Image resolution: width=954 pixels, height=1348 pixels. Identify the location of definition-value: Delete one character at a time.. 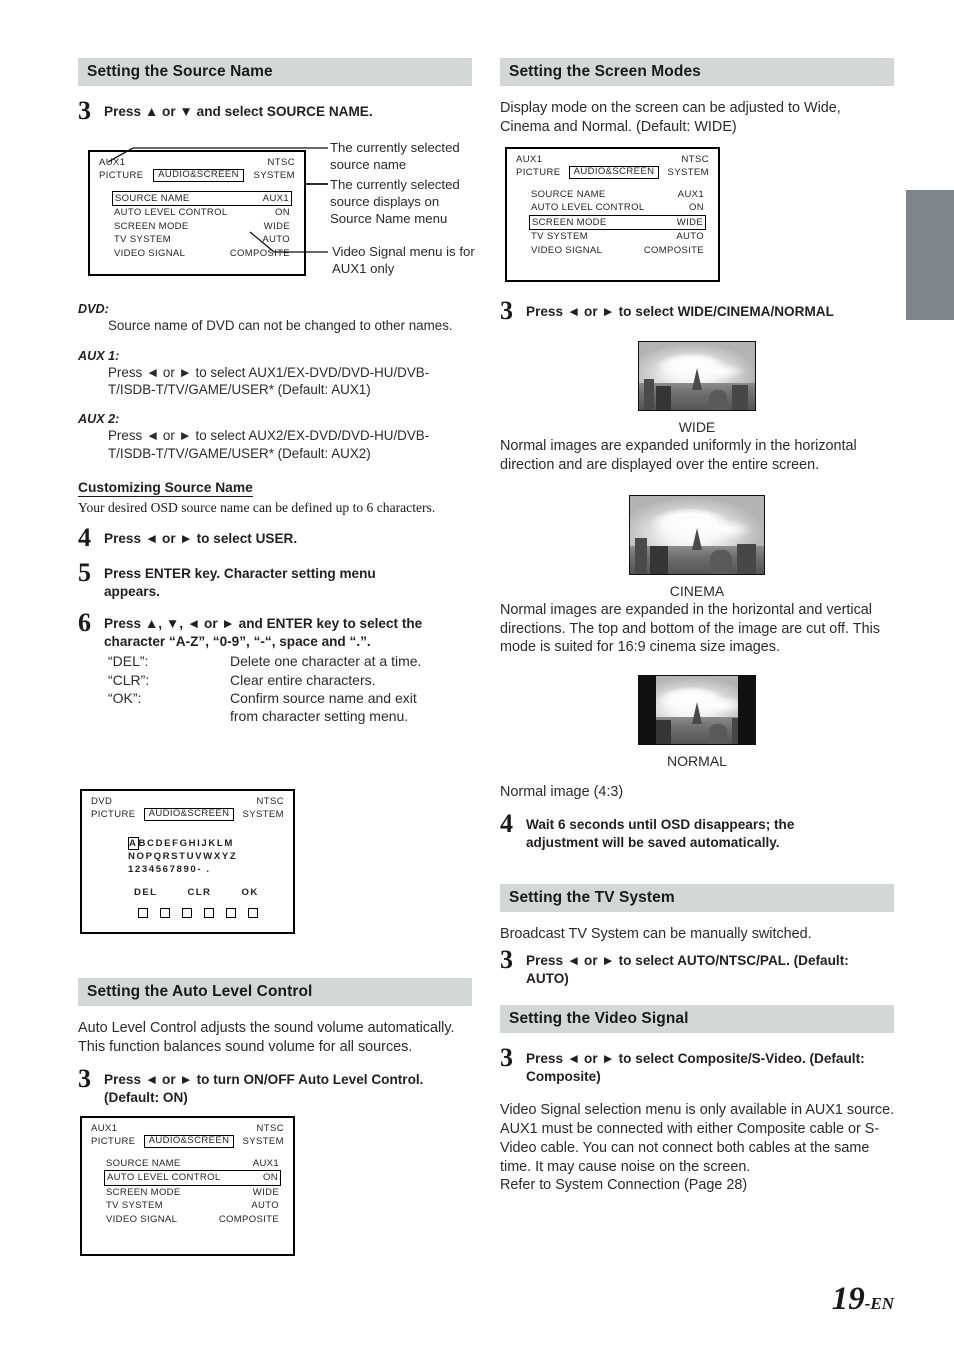
(326, 661).